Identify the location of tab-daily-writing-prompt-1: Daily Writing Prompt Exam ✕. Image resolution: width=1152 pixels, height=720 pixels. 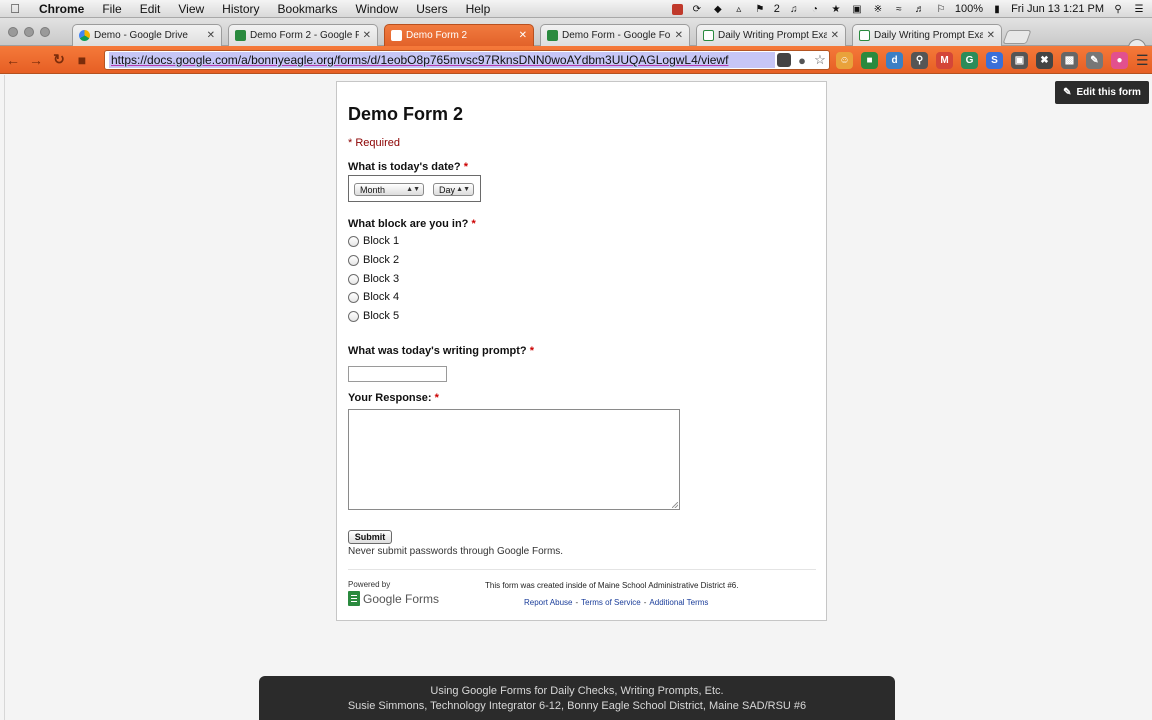
(771, 35).